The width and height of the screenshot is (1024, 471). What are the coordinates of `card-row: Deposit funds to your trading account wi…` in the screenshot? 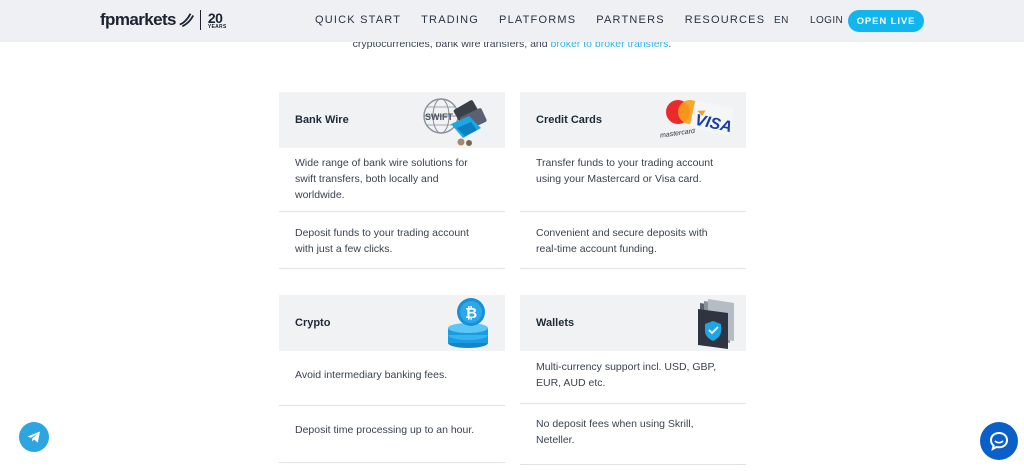 It's located at (392, 240).